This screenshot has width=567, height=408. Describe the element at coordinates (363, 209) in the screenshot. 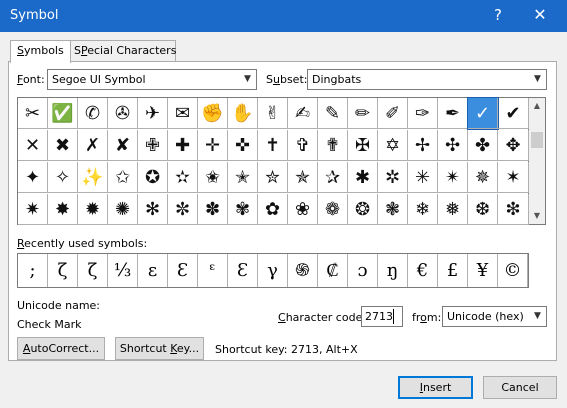

I see `symbol-cell: ❂` at that location.